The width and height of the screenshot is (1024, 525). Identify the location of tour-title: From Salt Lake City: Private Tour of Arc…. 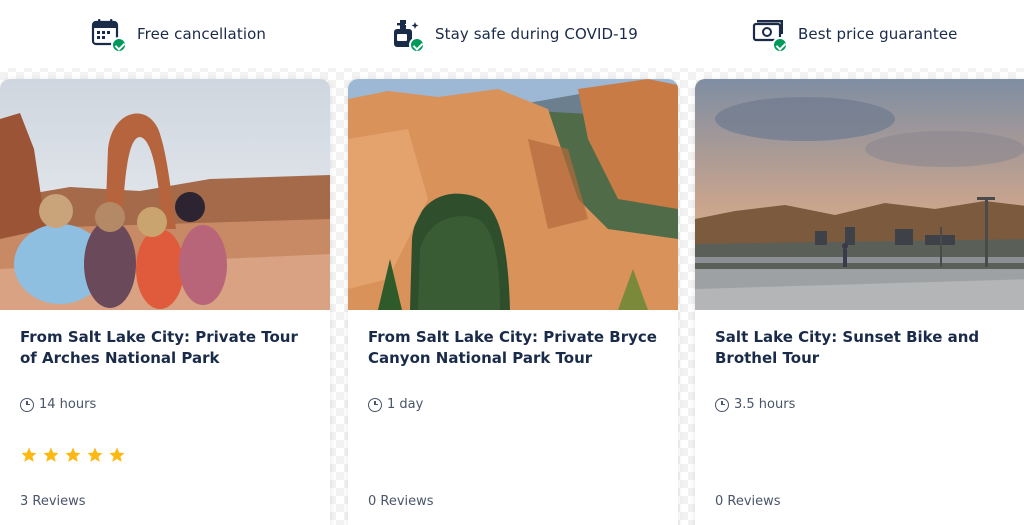
(167, 348).